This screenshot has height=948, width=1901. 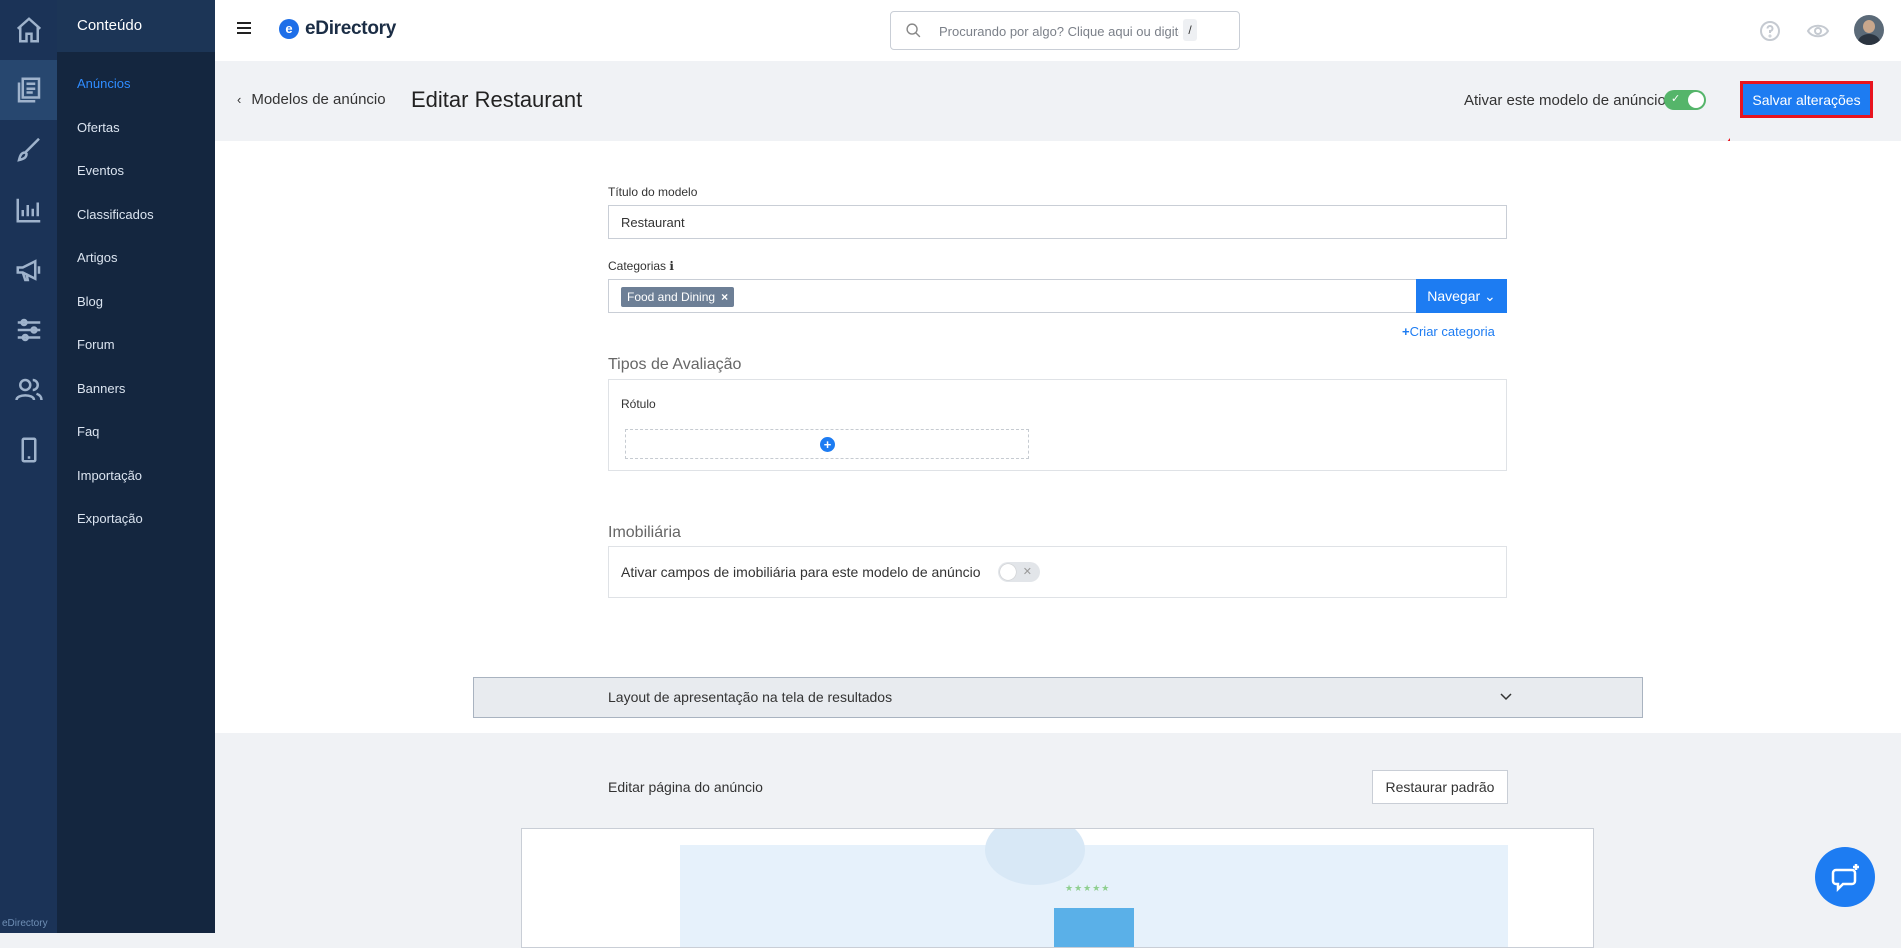 What do you see at coordinates (136, 171) in the screenshot?
I see `sidebar-item-eventos: Eventos` at bounding box center [136, 171].